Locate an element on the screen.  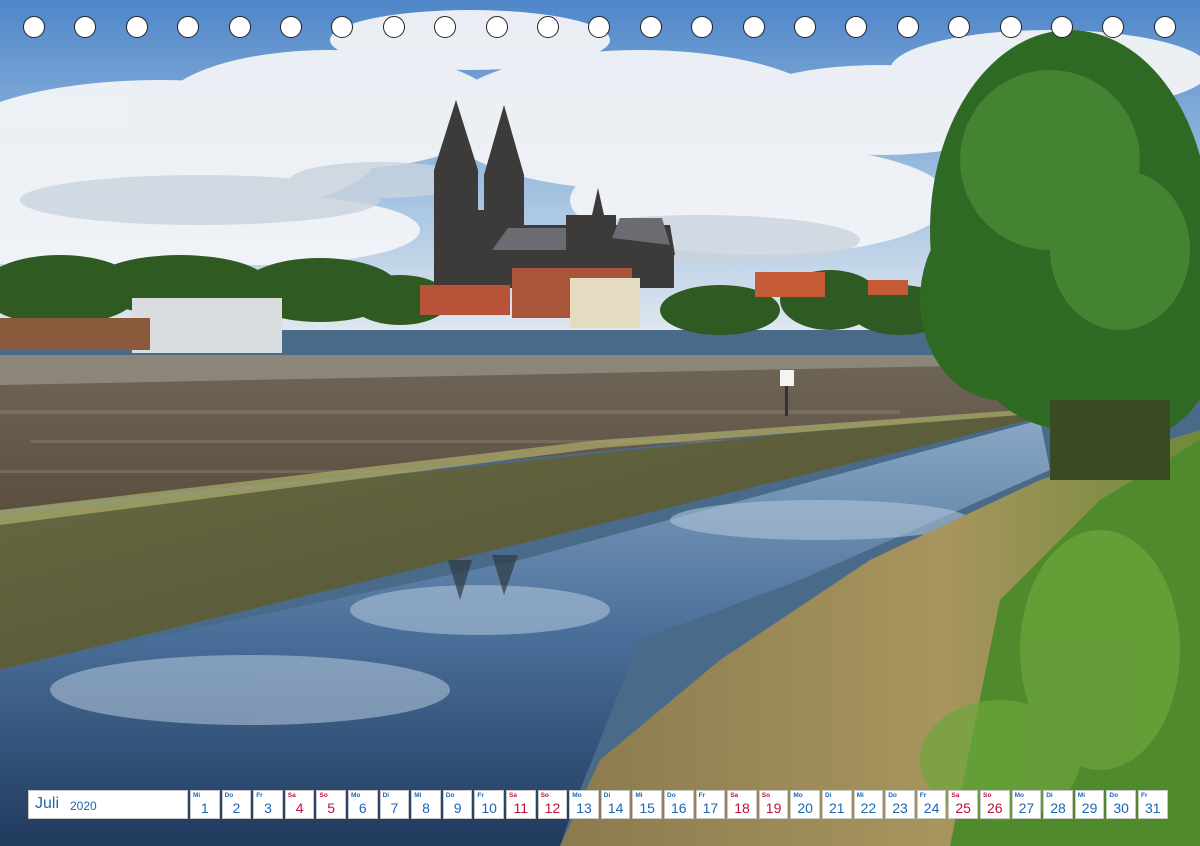
day-number: 26 is located at coordinates (995, 808).